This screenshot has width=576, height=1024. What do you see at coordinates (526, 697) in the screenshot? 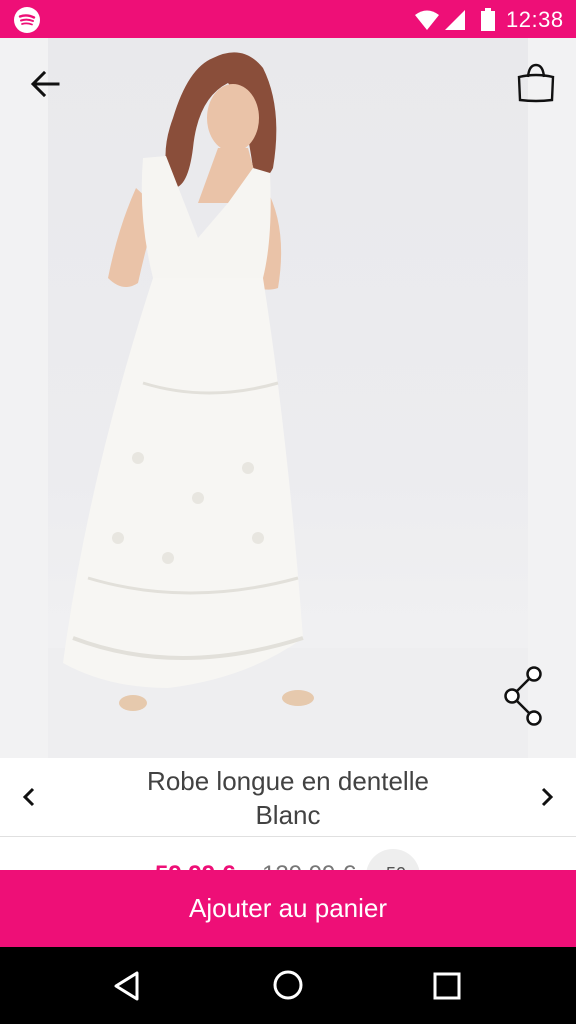
I see `share-icon` at bounding box center [526, 697].